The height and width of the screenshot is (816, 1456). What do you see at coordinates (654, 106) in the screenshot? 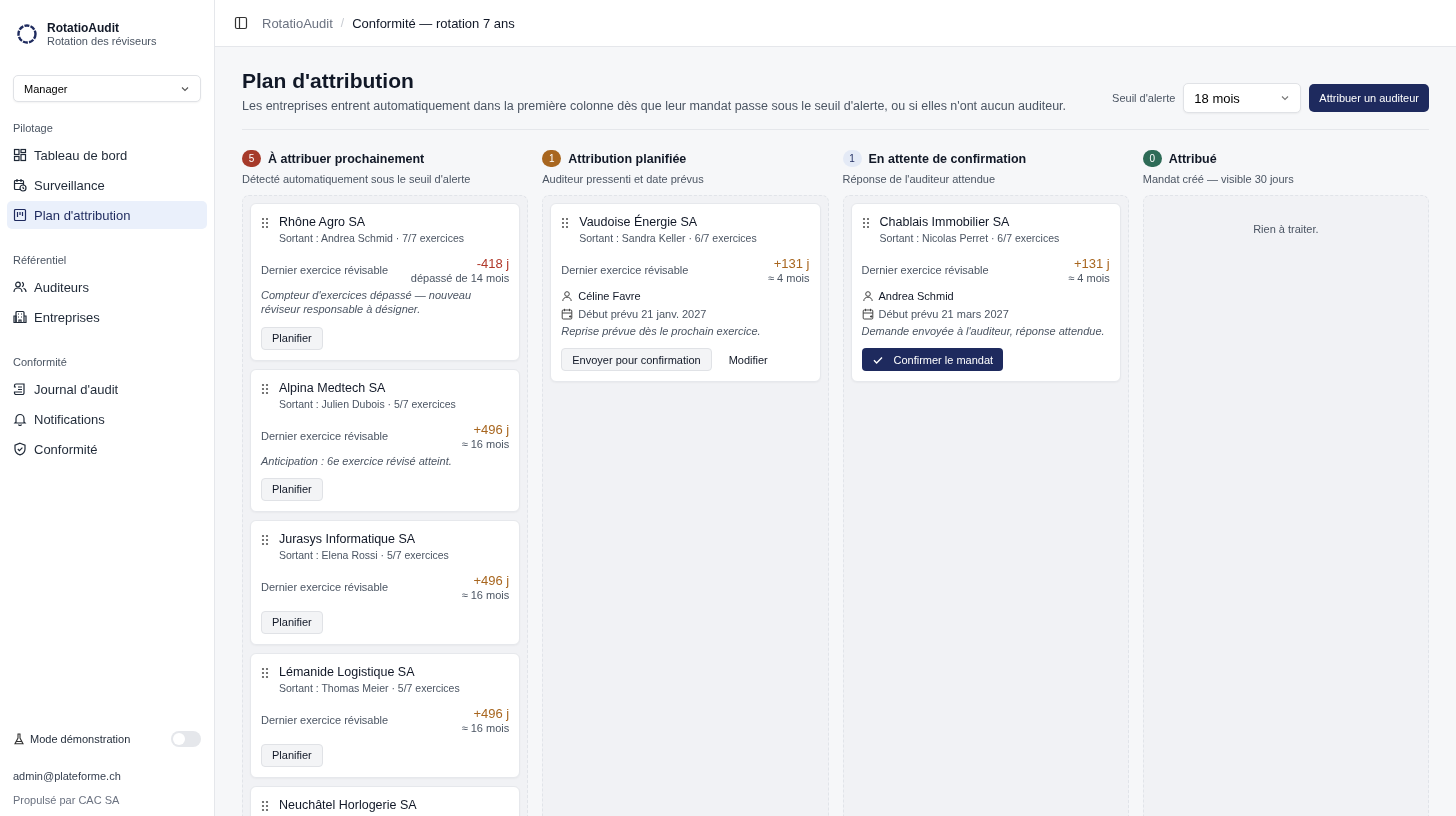
I see `page-subtitle: Les entreprises entrent automatiquement dans la première colonne dès que leur mandat passe sous le seuil d'alerte, ou si elles n'ont aucun auditeur.` at bounding box center [654, 106].